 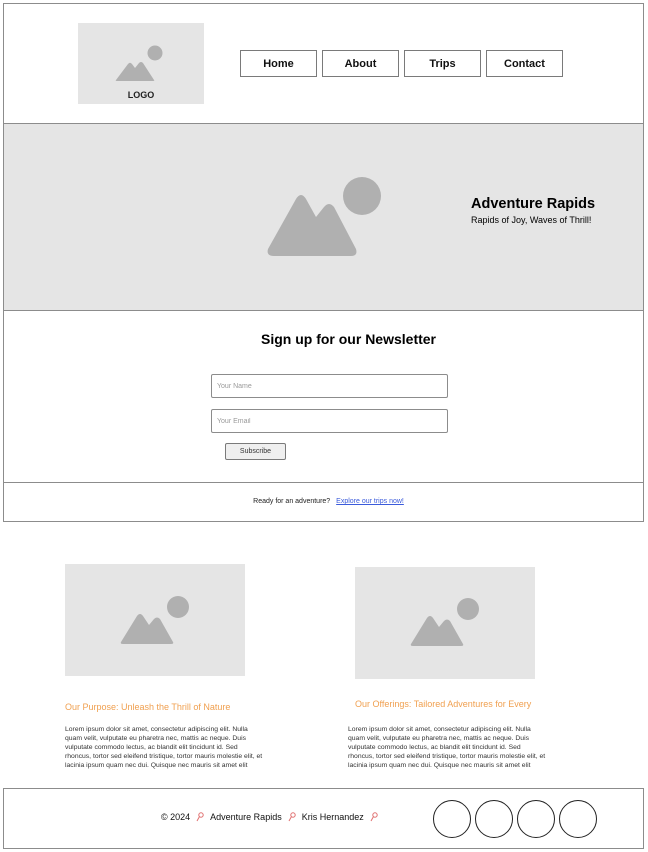 I want to click on site-footer: © 2024 Adventure Rapids Kris Hernandez, so click(x=323, y=818).